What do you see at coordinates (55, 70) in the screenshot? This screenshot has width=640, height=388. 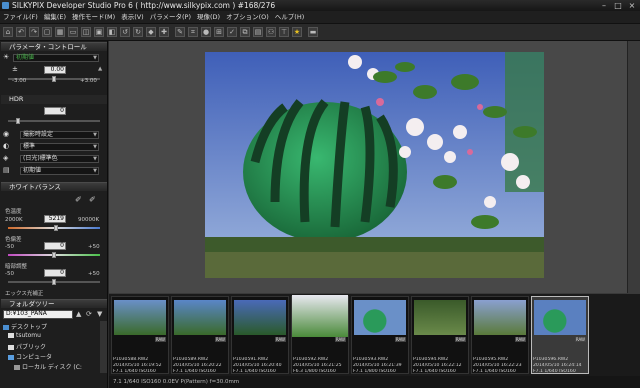 I see `exposure-value-field: 0.00` at bounding box center [55, 70].